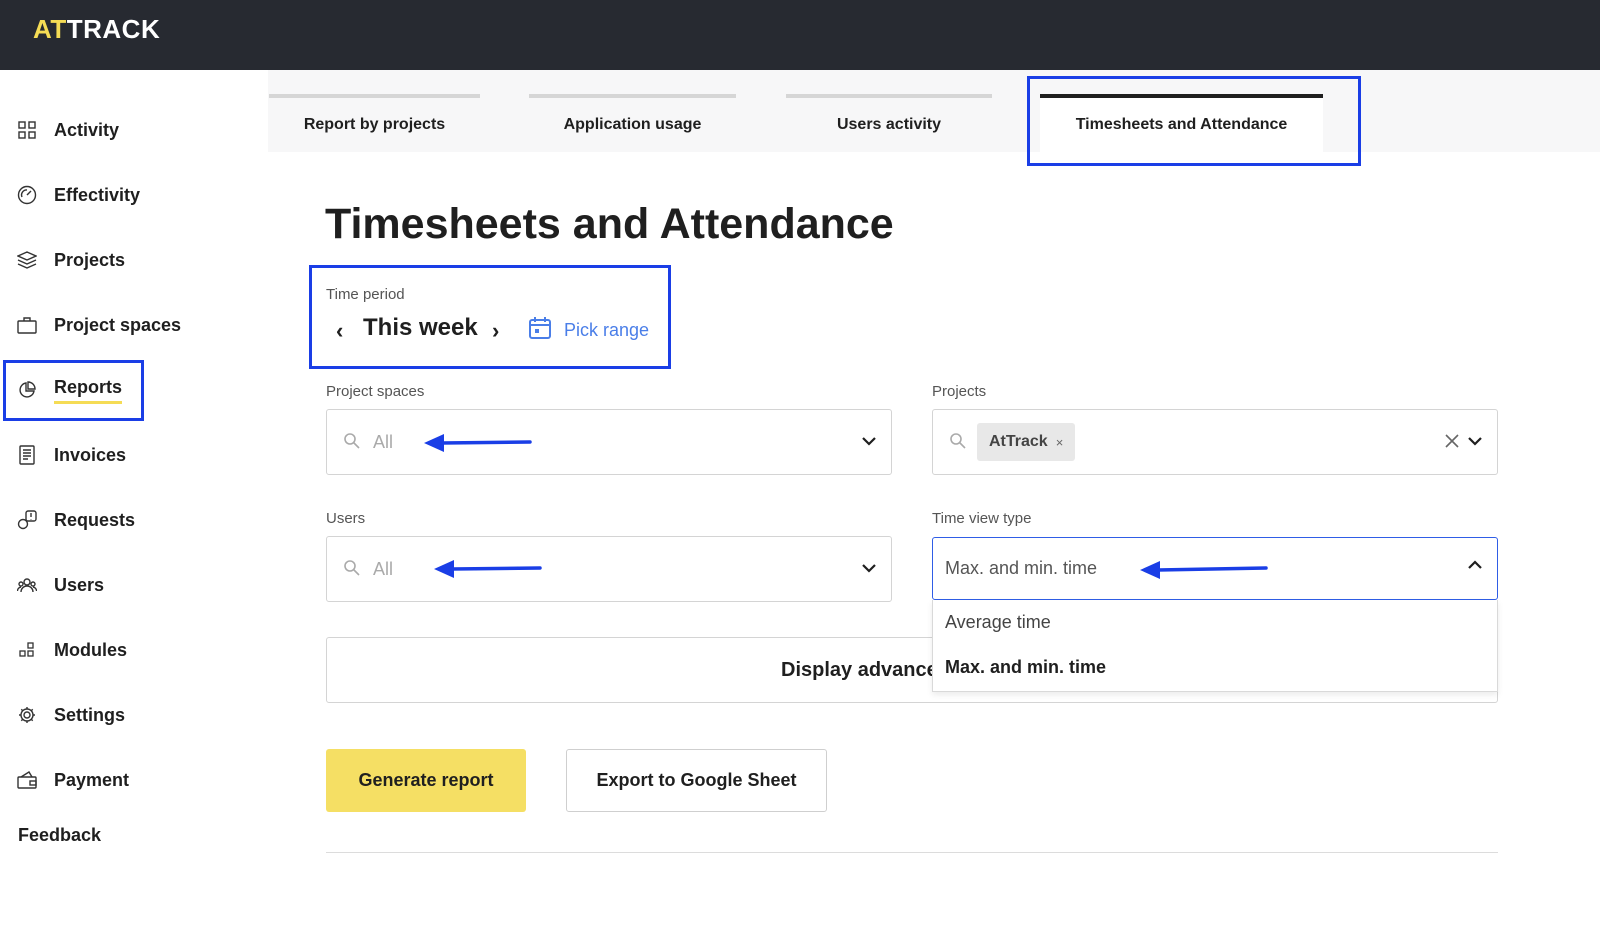 Image resolution: width=1600 pixels, height=947 pixels. I want to click on project-chip-label: AtTrack, so click(1018, 441).